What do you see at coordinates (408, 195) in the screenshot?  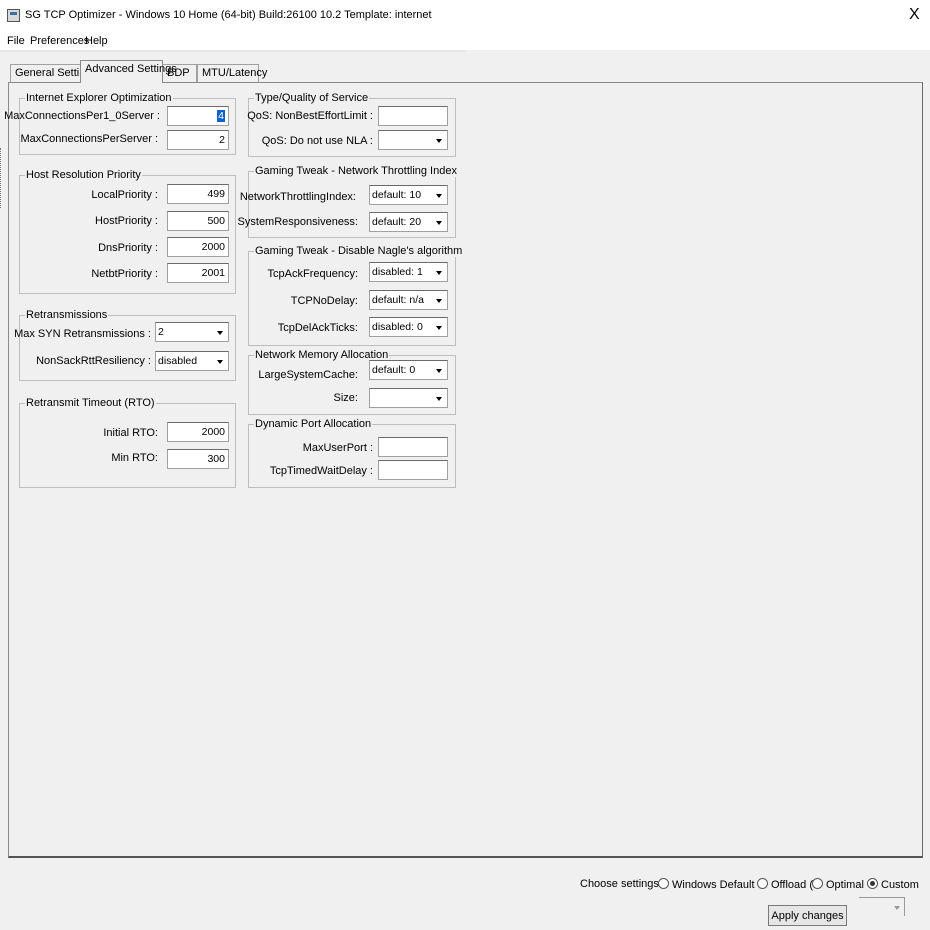 I see `network-throttling-index-select: default: 10` at bounding box center [408, 195].